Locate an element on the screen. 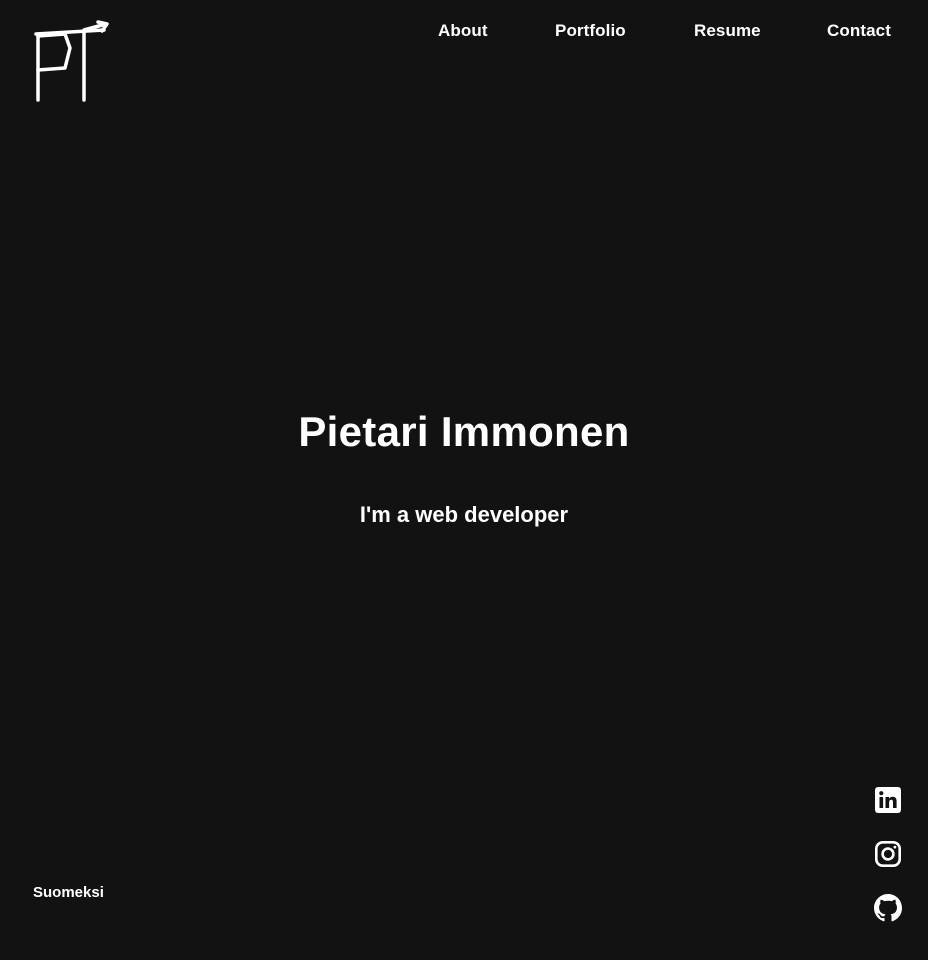 The height and width of the screenshot is (960, 928). linkedin-link is located at coordinates (888, 800).